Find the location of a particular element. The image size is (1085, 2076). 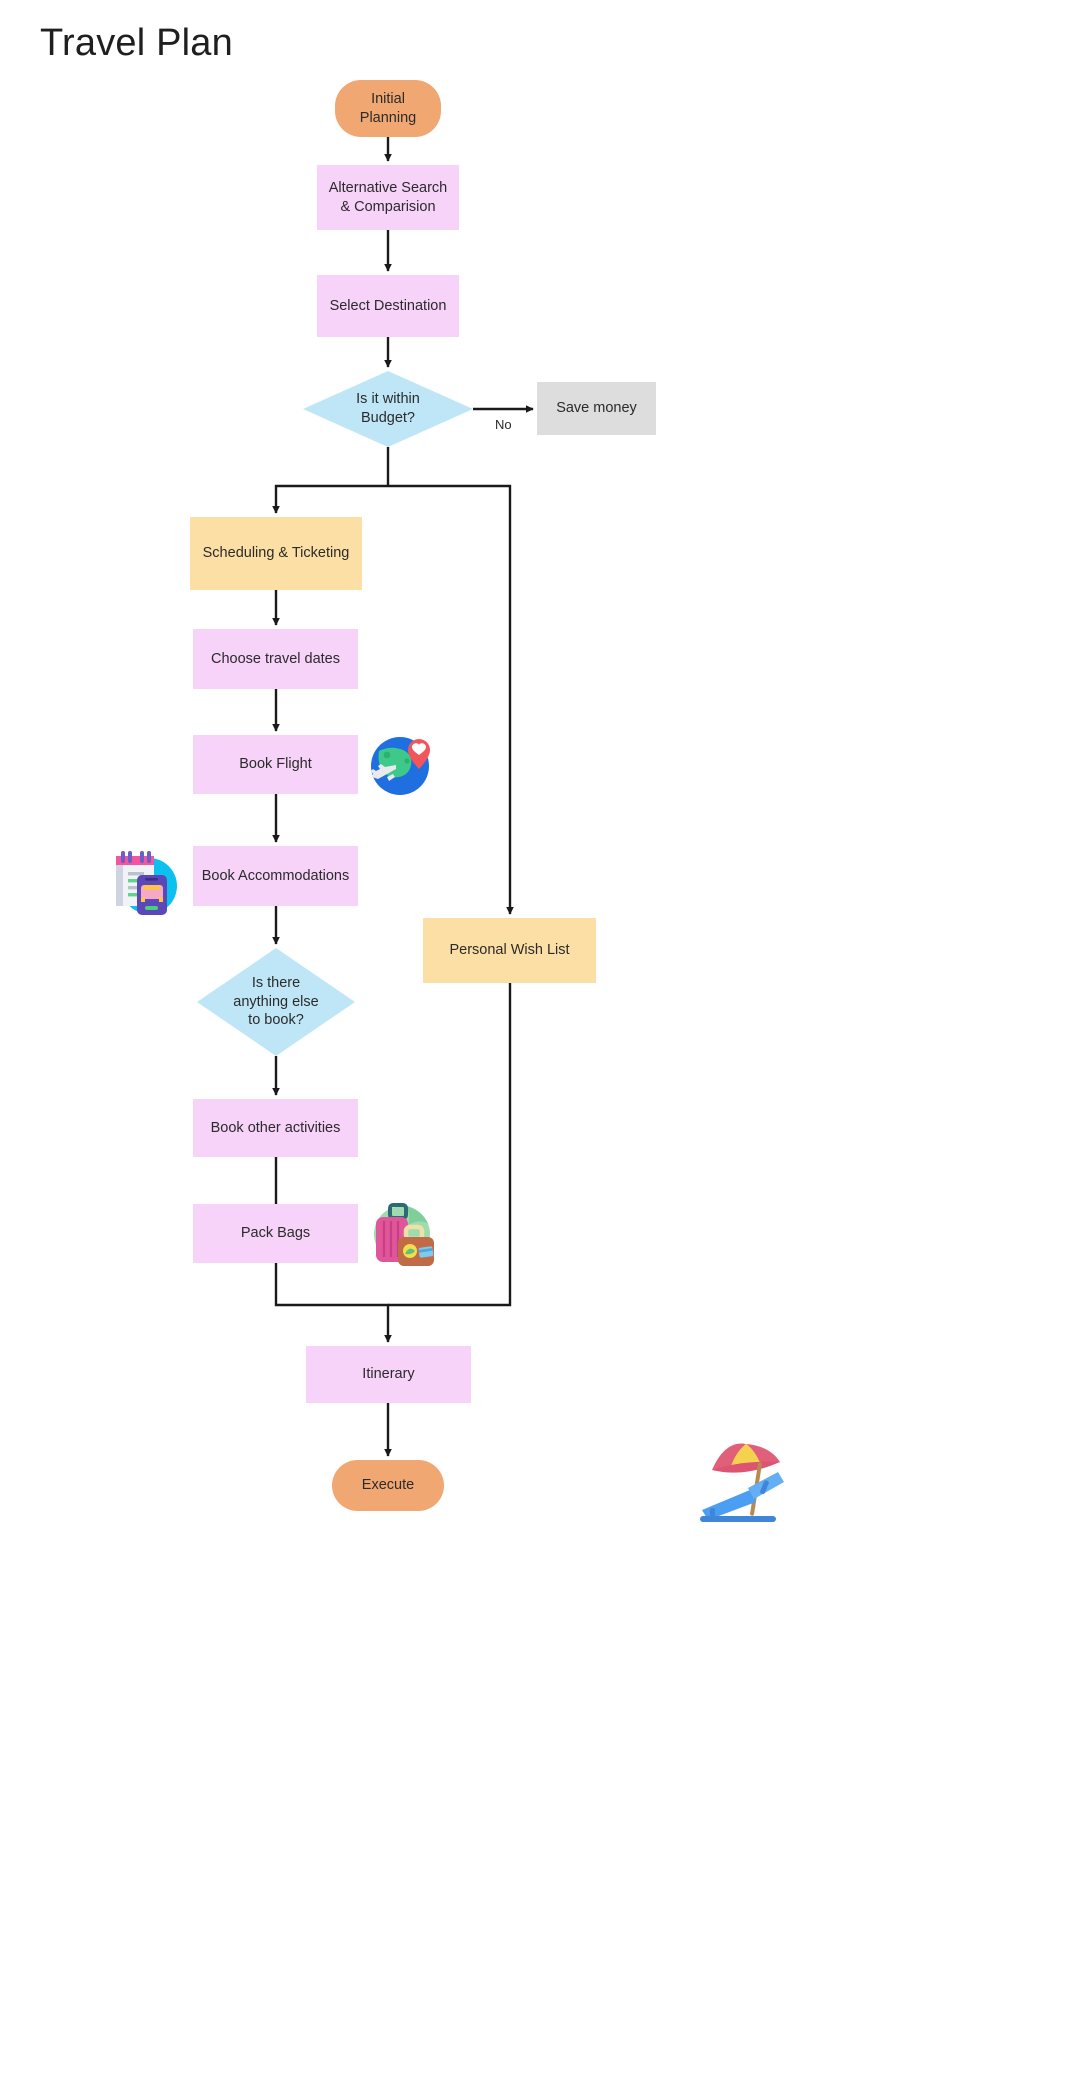

node-label: Execute is located at coordinates (388, 1485).